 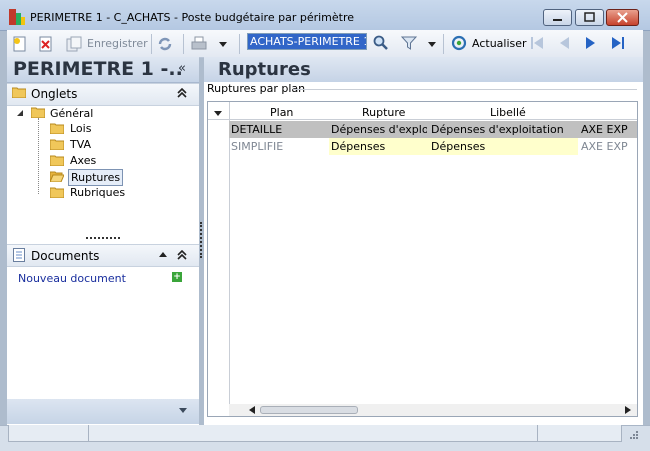 I want to click on close-button, so click(x=622, y=17).